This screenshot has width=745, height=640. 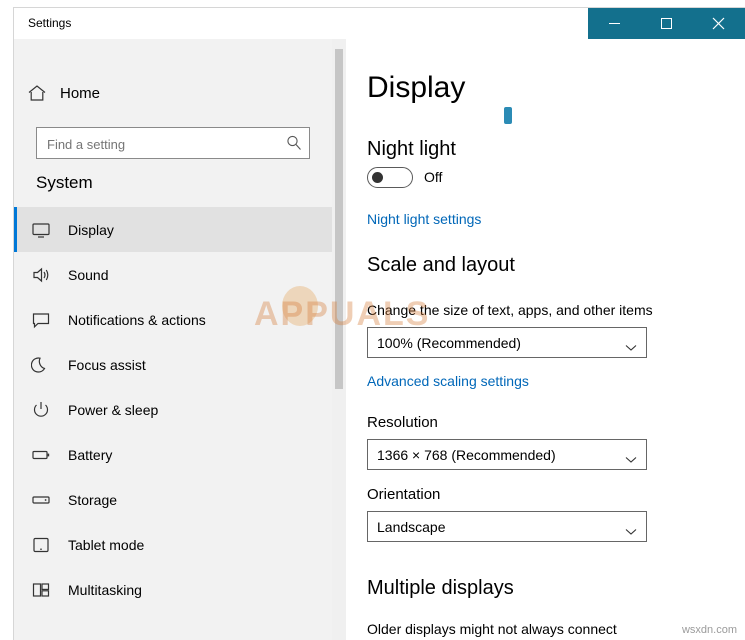 I want to click on sidebar-item-label: Focus assist, so click(x=107, y=364).